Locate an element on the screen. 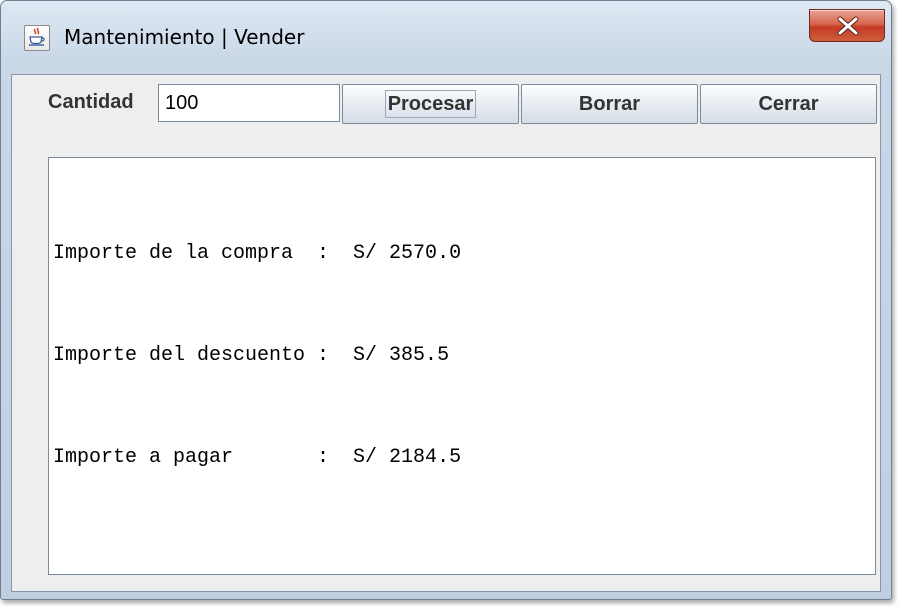 The height and width of the screenshot is (606, 898). procesar-button: Procesar is located at coordinates (430, 104).